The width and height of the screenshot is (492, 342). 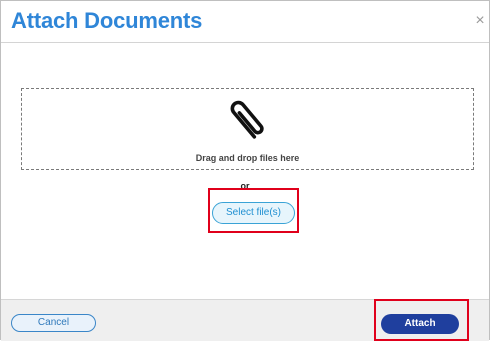 What do you see at coordinates (480, 21) in the screenshot?
I see `close-icon: ×` at bounding box center [480, 21].